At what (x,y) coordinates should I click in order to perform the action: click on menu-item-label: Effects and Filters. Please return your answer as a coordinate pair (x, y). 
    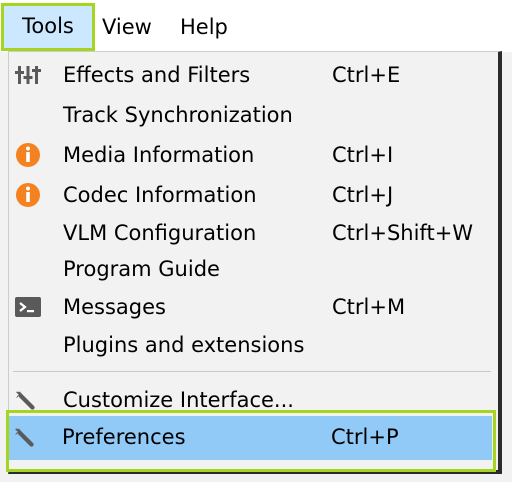
    Looking at the image, I should click on (157, 75).